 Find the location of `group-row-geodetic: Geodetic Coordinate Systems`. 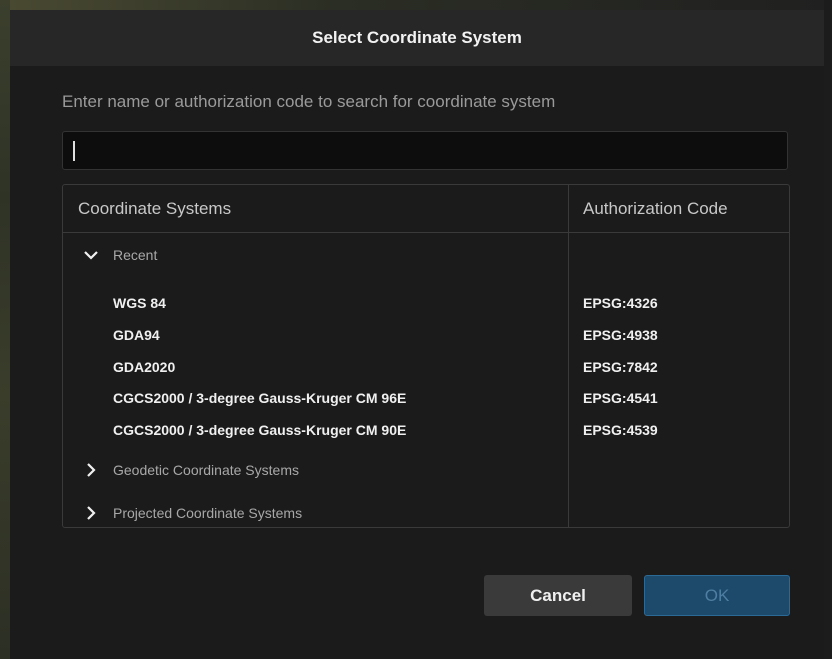

group-row-geodetic: Geodetic Coordinate Systems is located at coordinates (426, 470).